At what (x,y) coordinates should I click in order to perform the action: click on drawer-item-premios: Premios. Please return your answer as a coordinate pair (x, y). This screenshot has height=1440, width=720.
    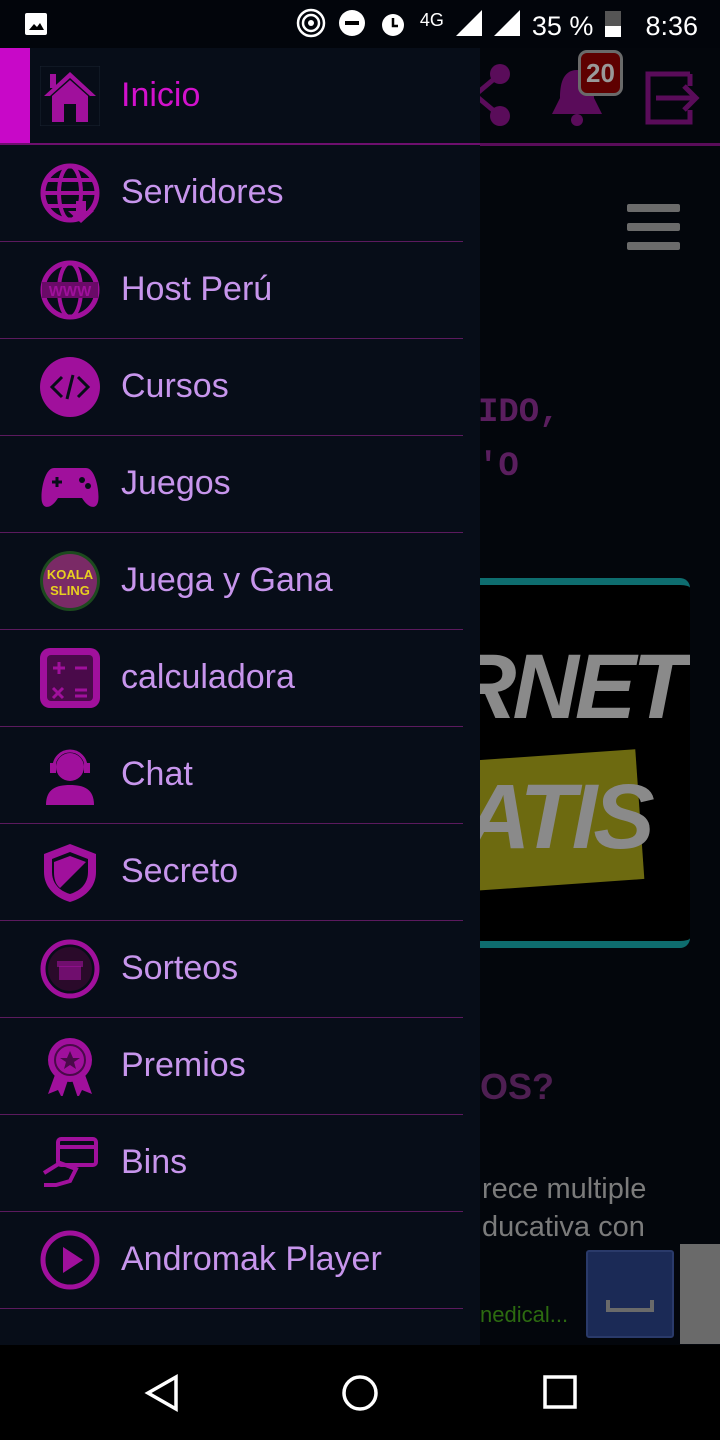
    Looking at the image, I should click on (240, 1066).